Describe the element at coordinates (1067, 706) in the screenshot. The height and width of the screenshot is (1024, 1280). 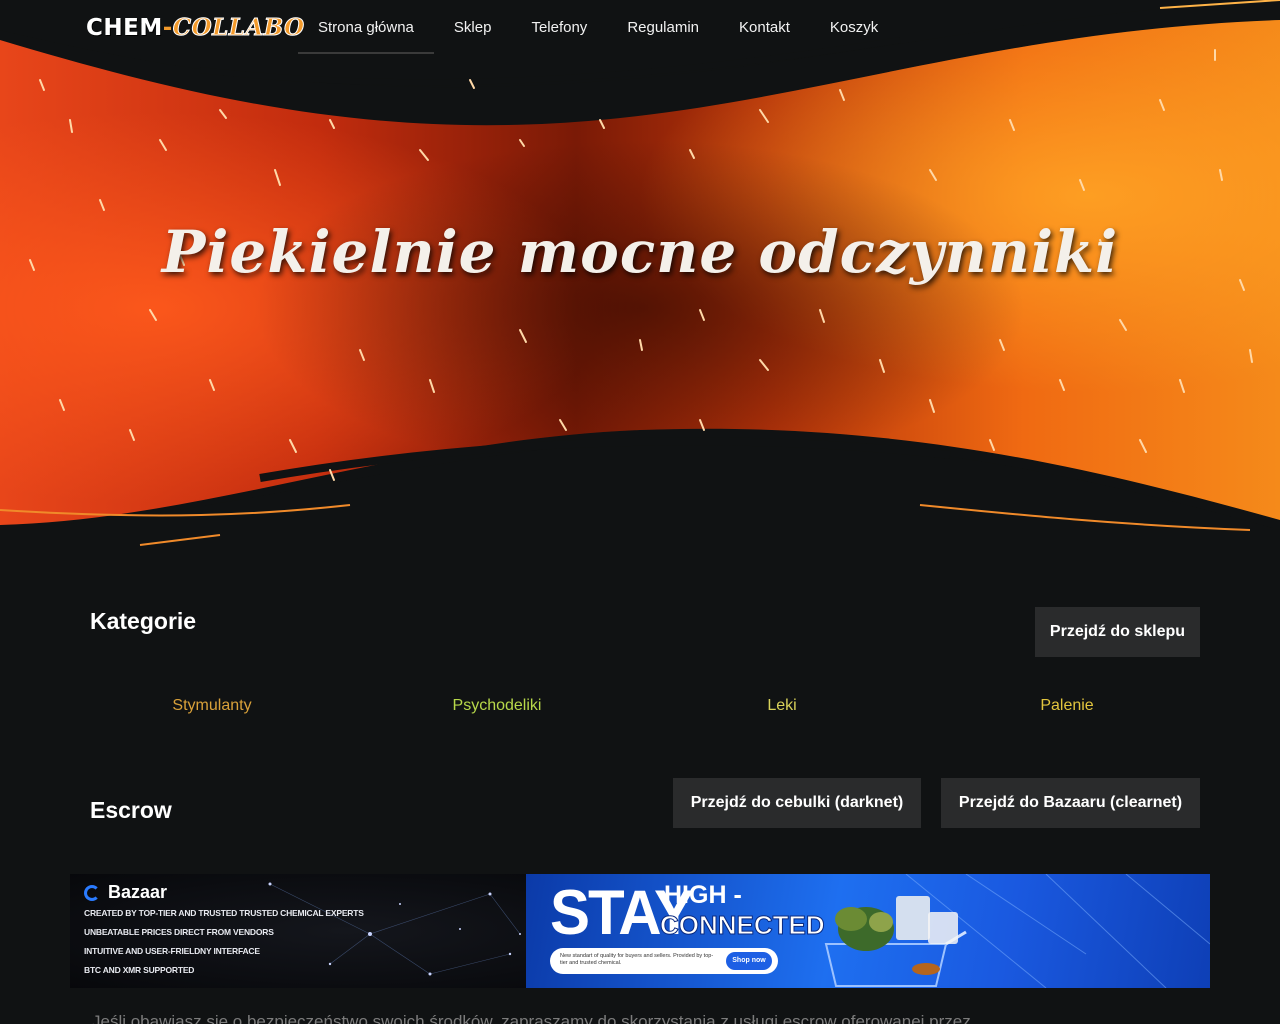
I see `category-smoking: Palenie` at that location.